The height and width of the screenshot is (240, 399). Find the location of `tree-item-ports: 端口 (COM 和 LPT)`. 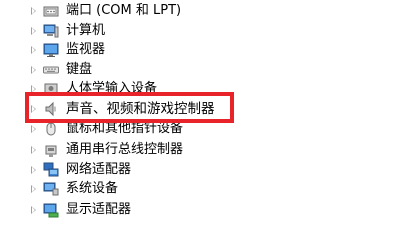

tree-item-ports: 端口 (COM 和 LPT) is located at coordinates (199, 11).